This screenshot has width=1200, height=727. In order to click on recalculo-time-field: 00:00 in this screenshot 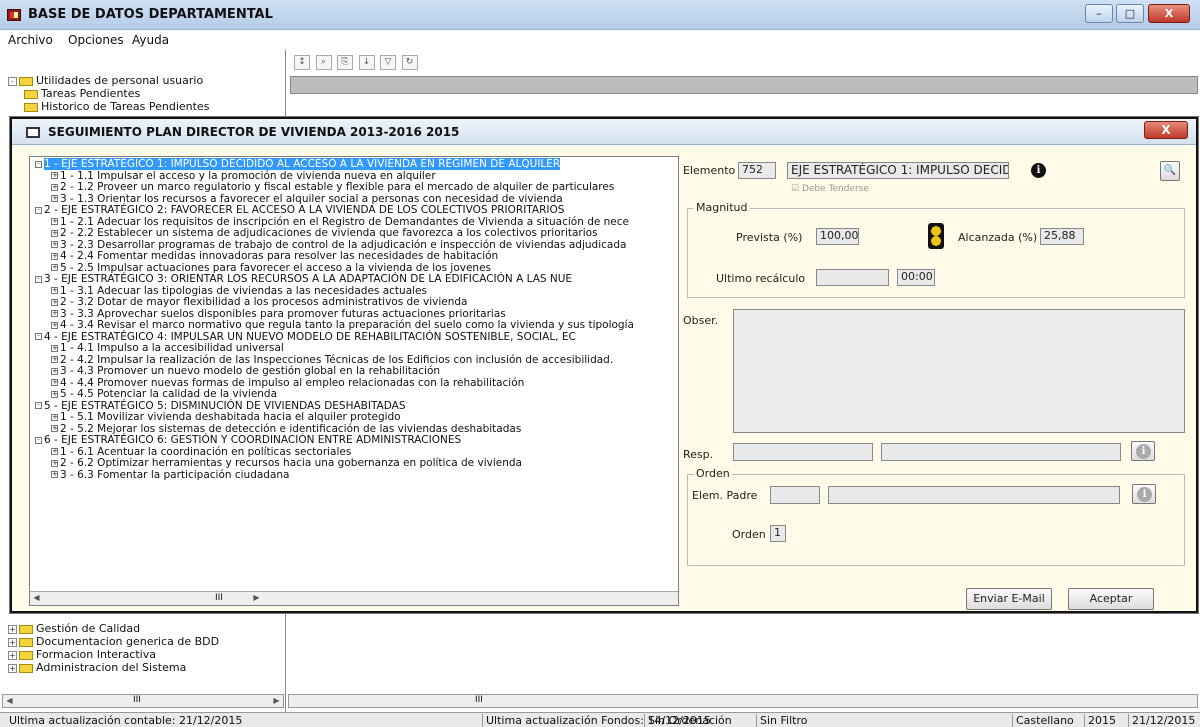, I will do `click(916, 277)`.